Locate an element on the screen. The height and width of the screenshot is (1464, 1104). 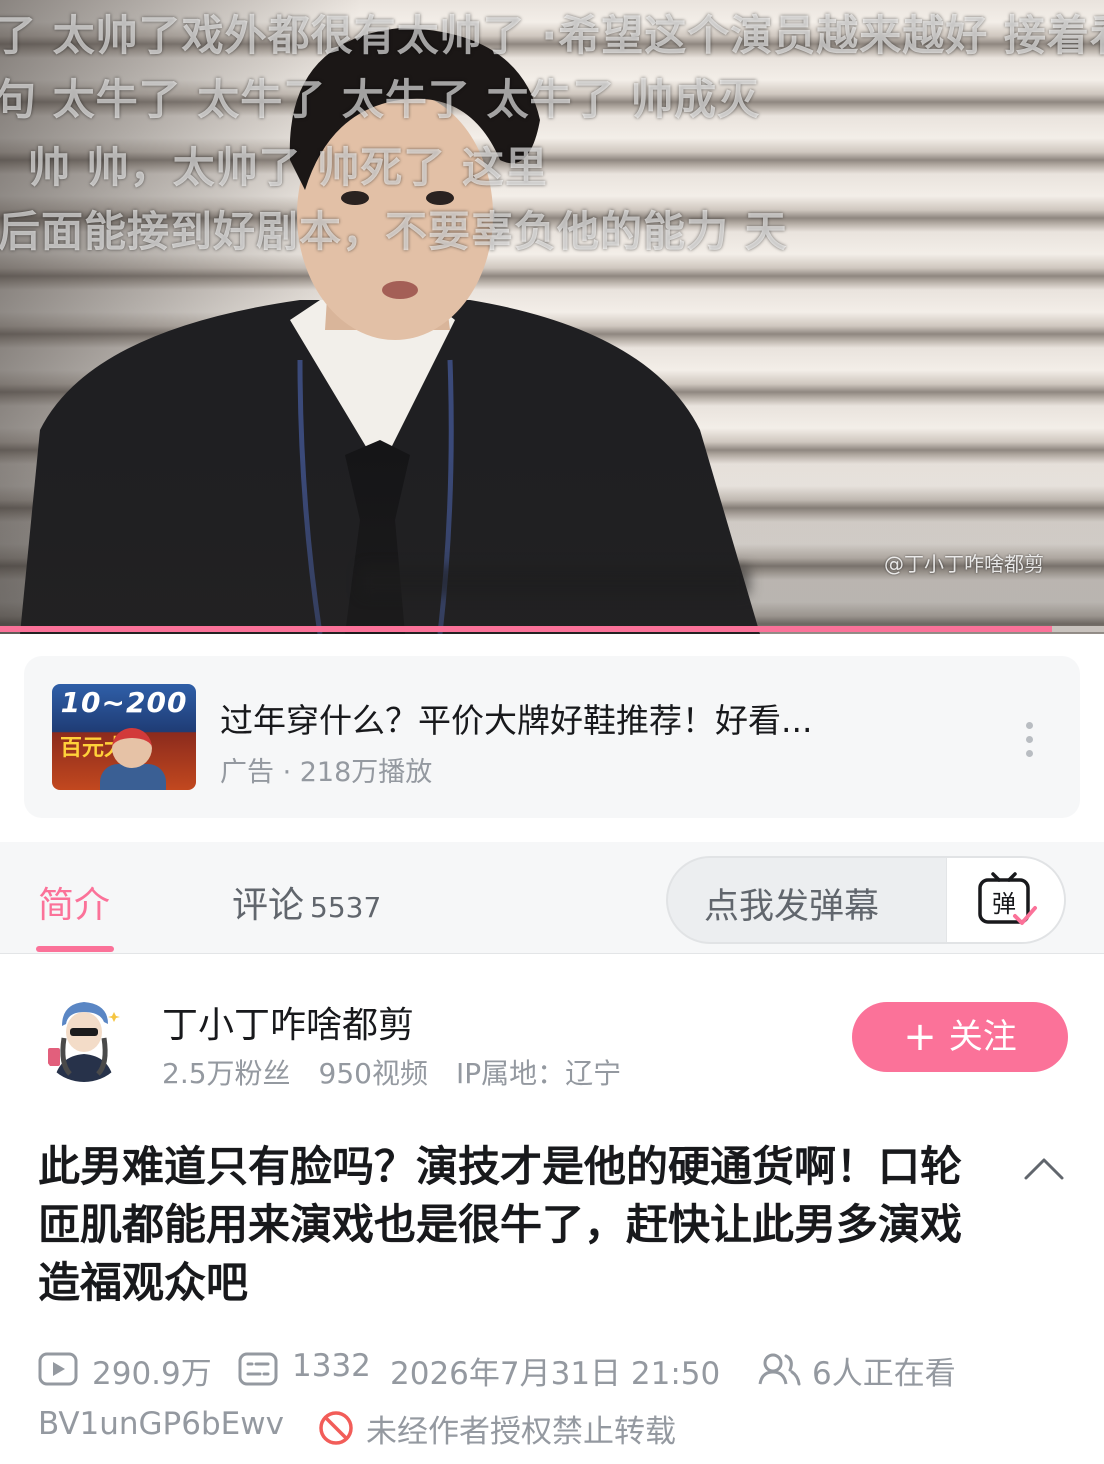
uploader-name: 丁小丁咋啥都剪 is located at coordinates (288, 1022).